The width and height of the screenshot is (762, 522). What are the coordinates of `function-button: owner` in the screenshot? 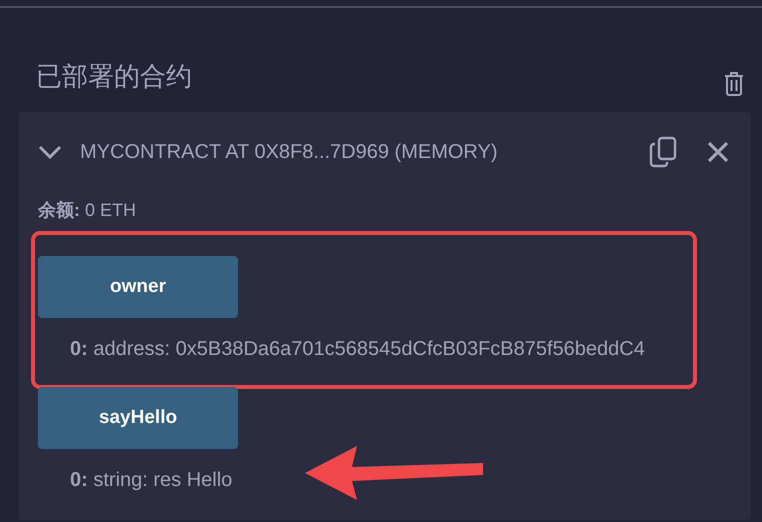 It's located at (138, 287).